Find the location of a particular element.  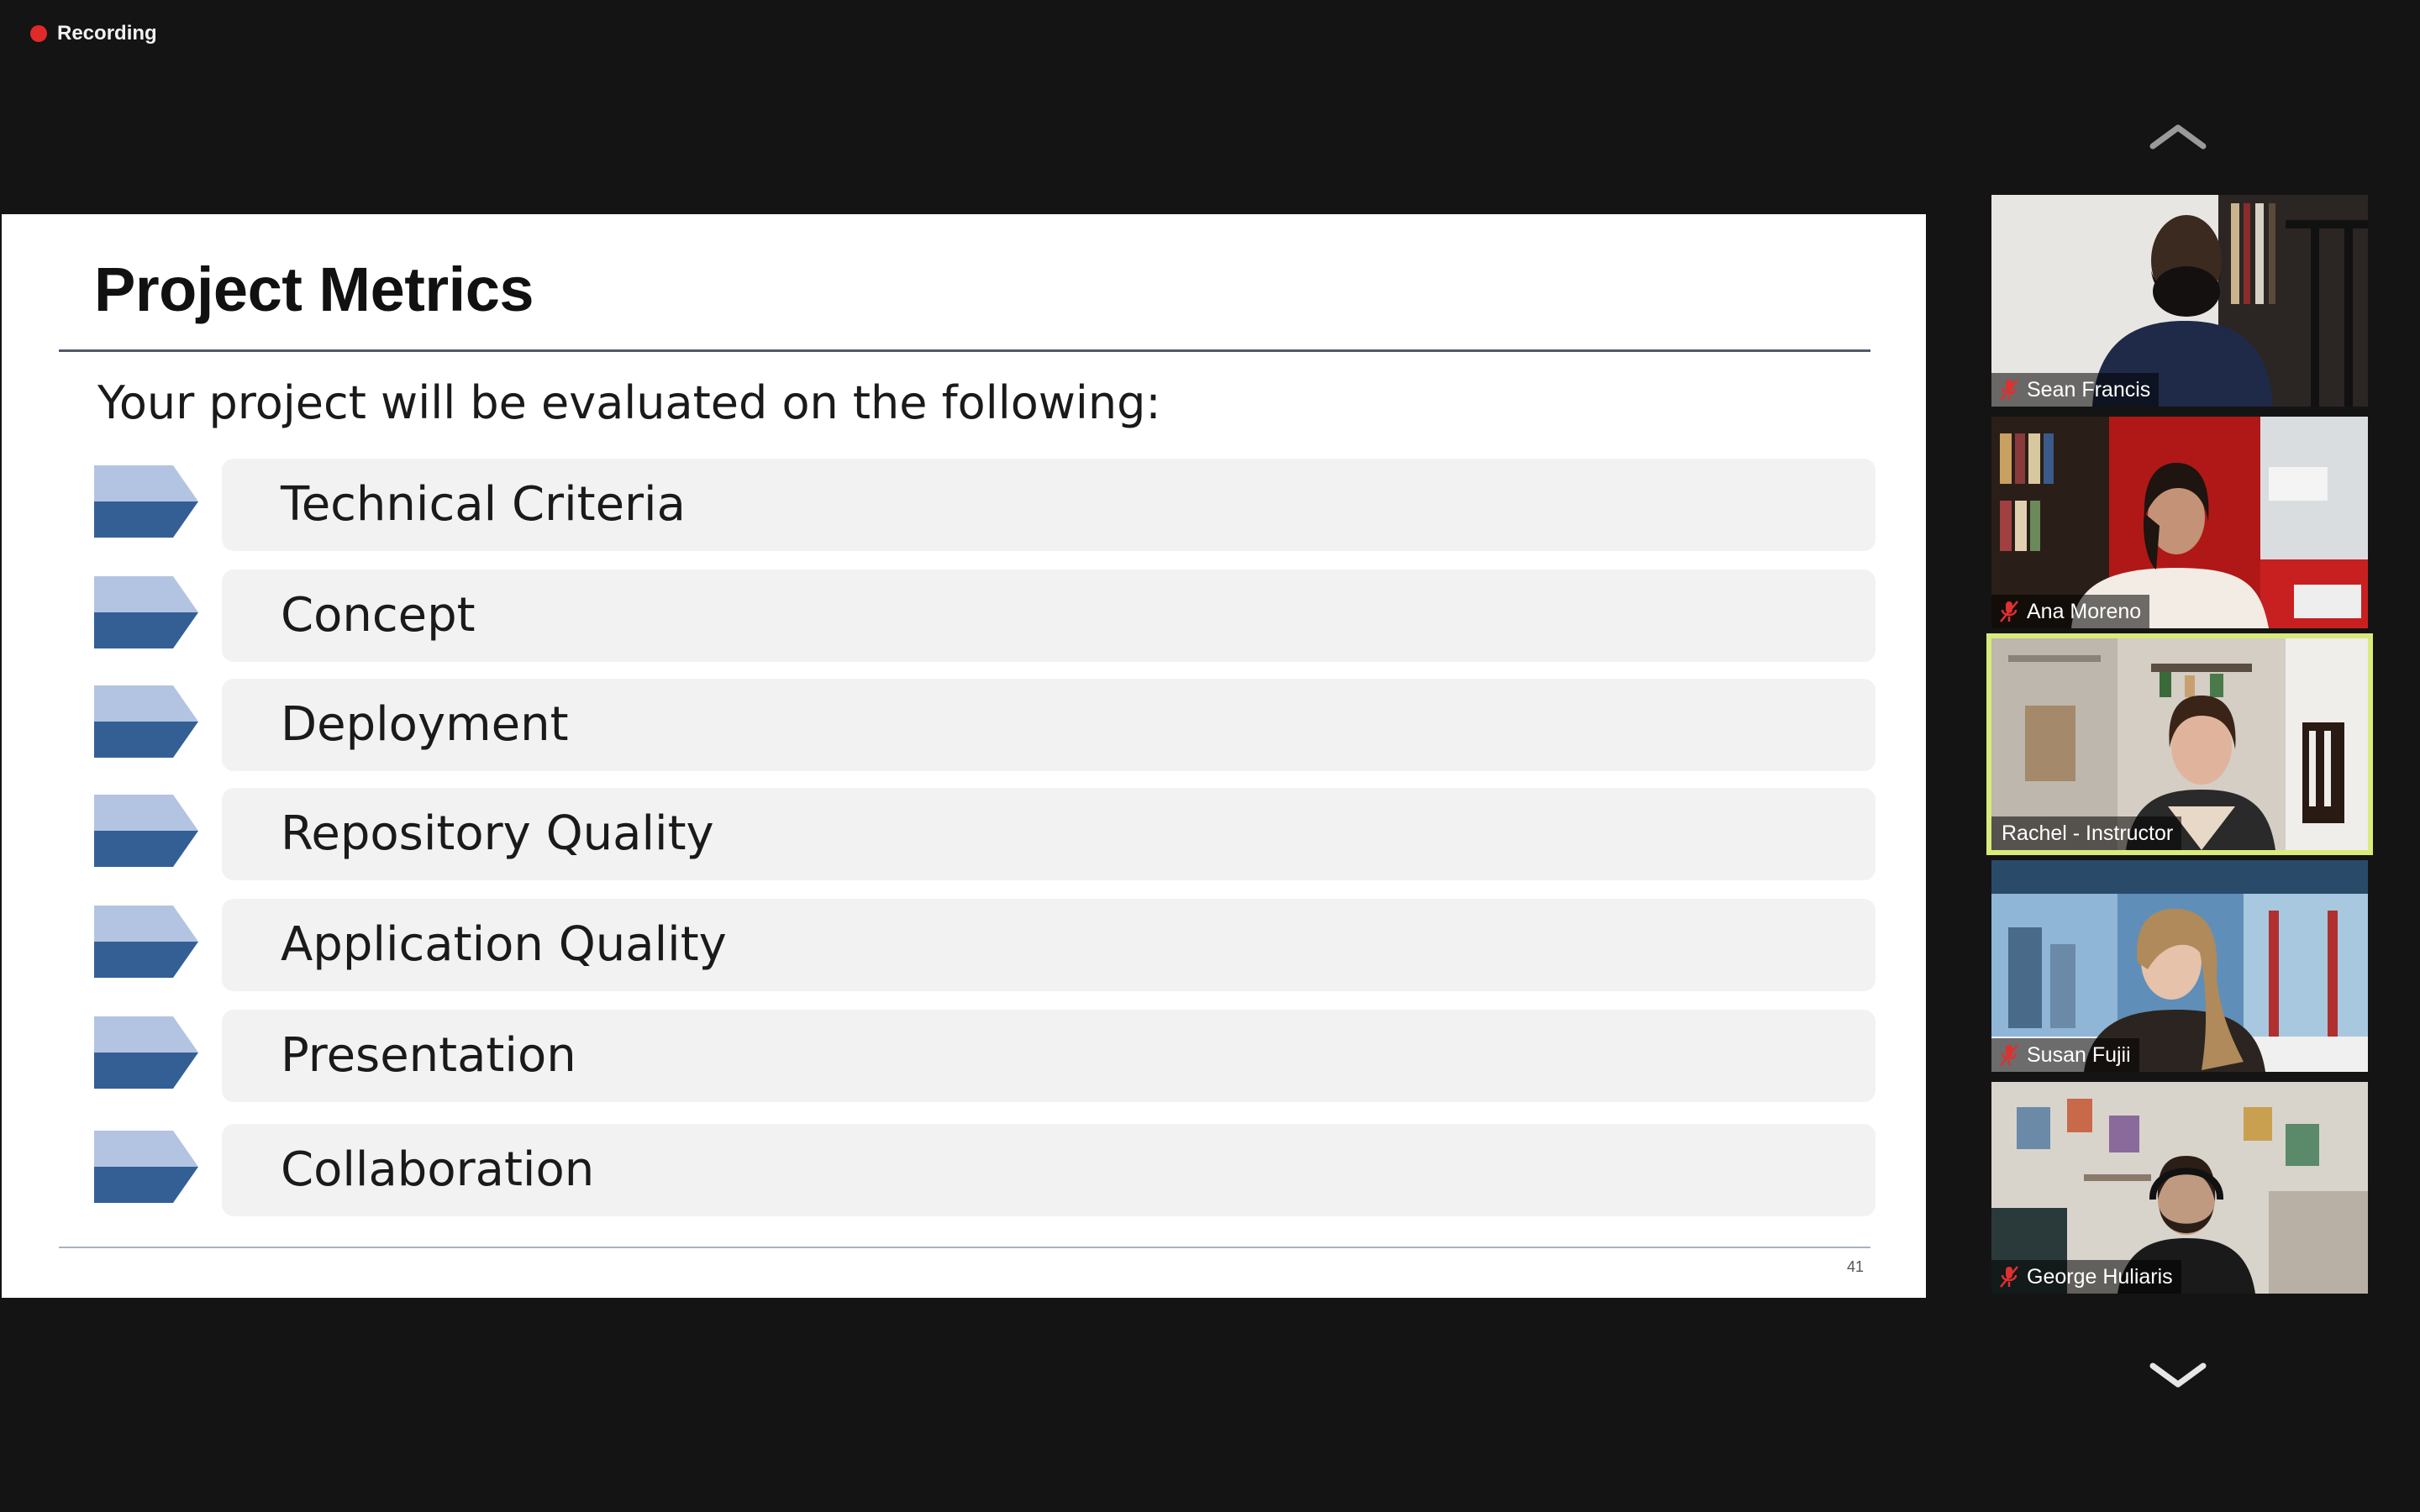

recording-indicator: Recording is located at coordinates (94, 33).